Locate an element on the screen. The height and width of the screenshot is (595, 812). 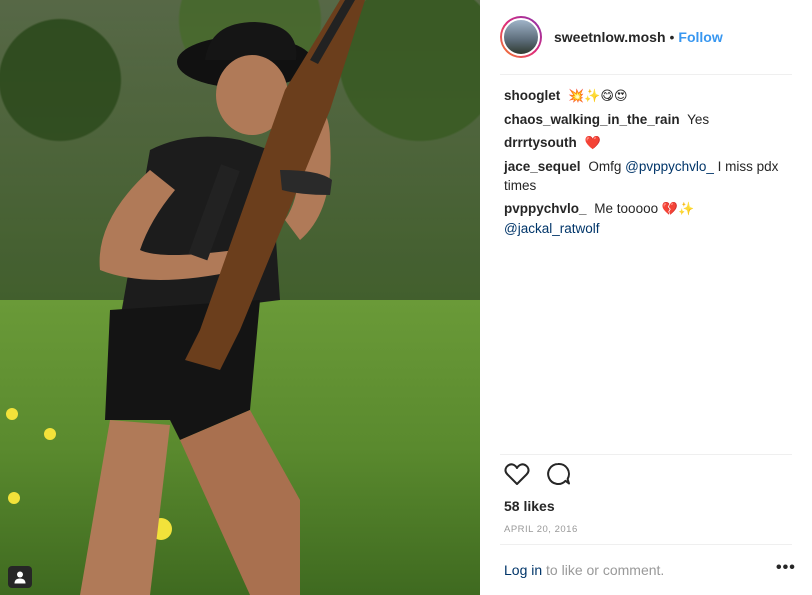
avatar-image is located at coordinates (521, 37).